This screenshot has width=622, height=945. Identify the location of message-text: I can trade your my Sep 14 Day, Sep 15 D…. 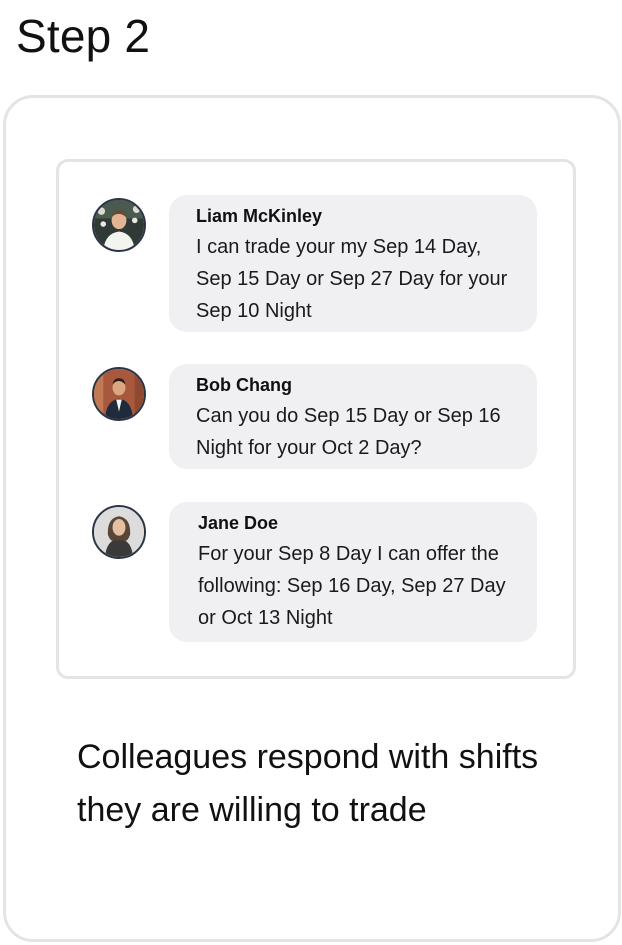
(352, 279).